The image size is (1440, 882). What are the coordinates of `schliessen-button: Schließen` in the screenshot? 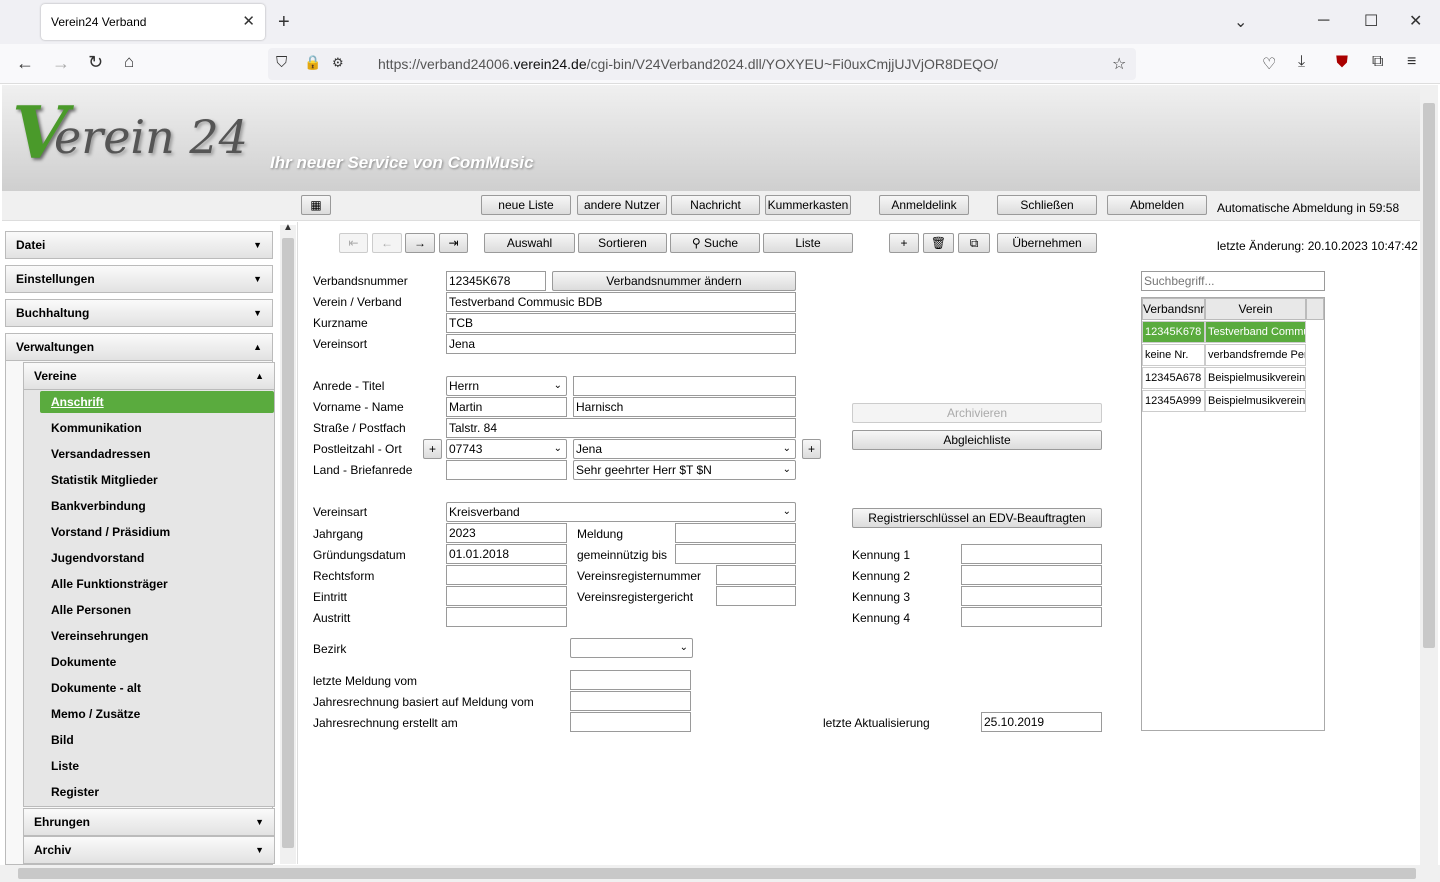 It's located at (1047, 205).